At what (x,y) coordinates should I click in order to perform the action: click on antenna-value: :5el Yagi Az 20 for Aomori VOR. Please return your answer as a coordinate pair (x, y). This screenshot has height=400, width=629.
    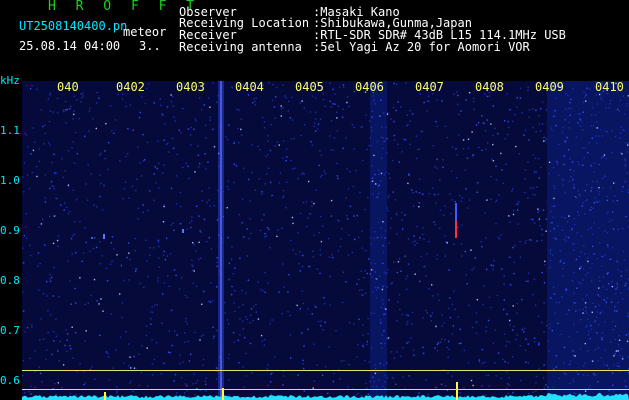
    Looking at the image, I should click on (421, 47).